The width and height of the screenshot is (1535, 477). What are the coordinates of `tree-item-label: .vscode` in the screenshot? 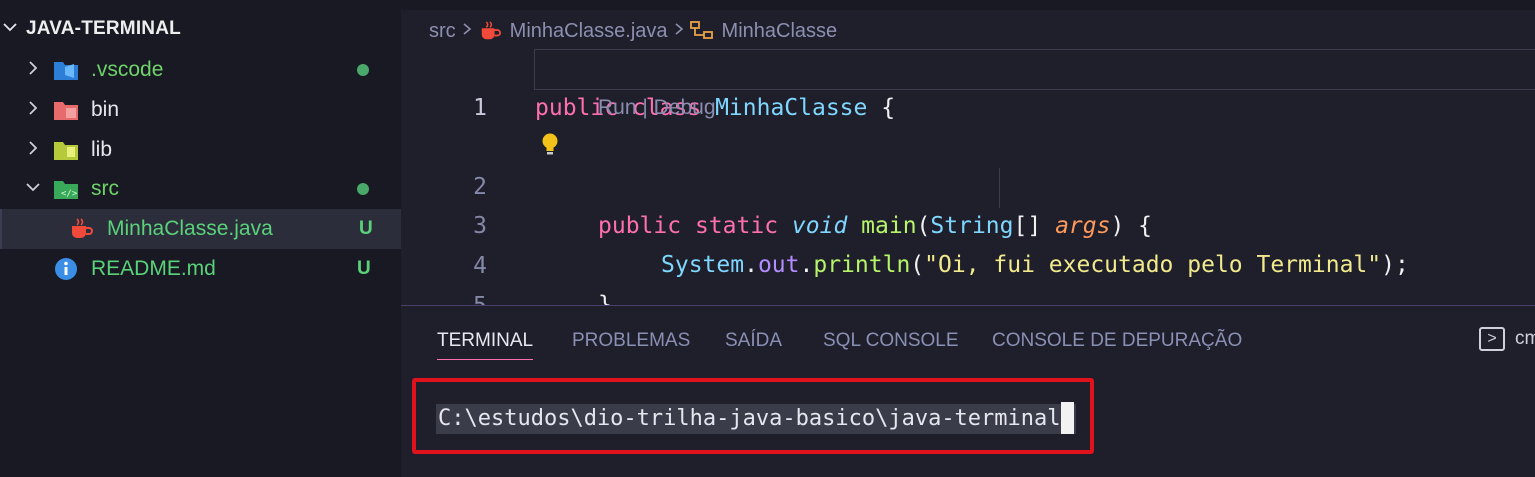 It's located at (127, 69).